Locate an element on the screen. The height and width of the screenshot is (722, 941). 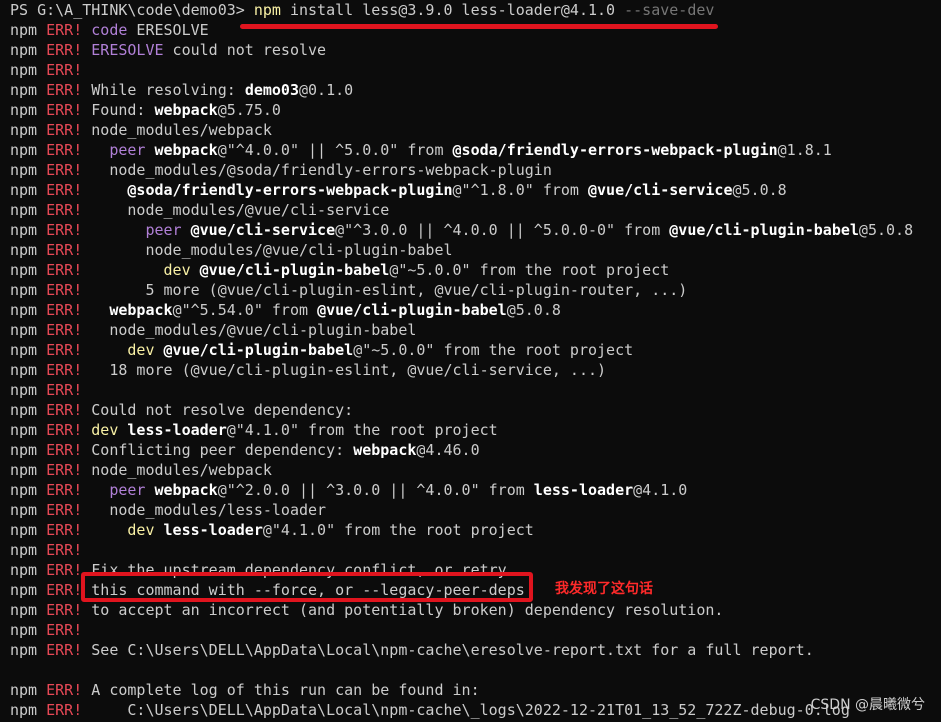
terminal-text: --save-dev is located at coordinates (669, 10).